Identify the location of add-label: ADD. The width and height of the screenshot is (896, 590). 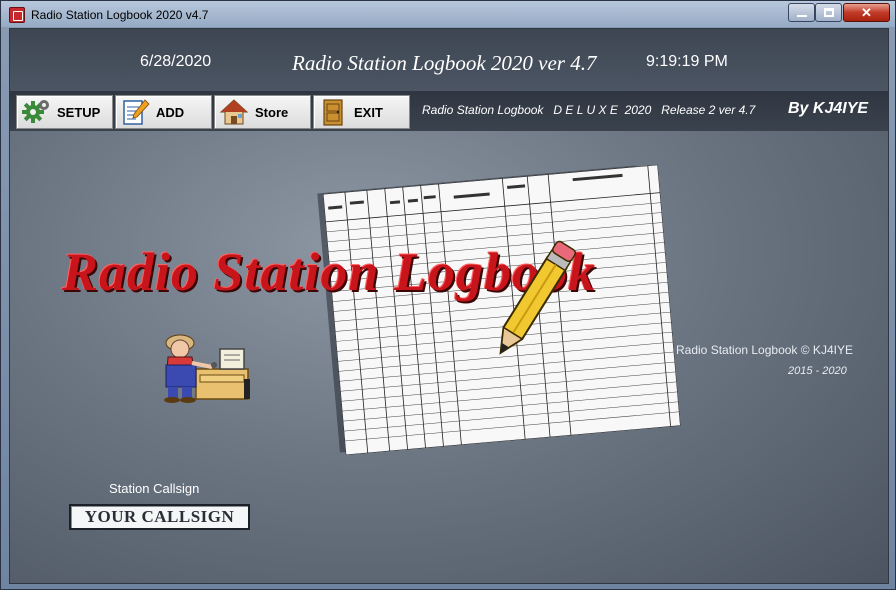
(170, 112).